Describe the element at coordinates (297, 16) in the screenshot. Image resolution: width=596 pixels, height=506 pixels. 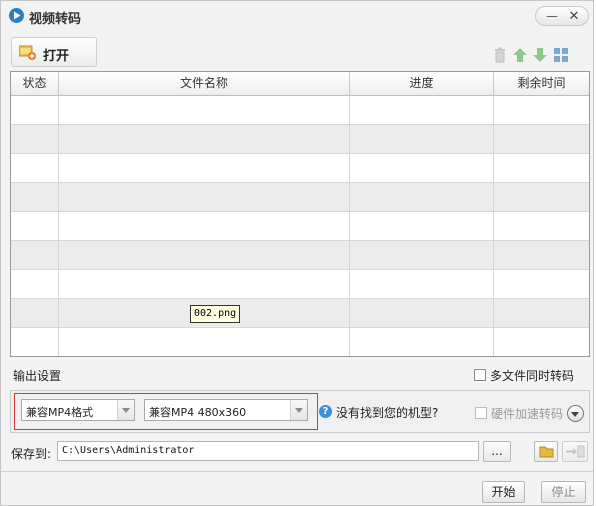
I see `title-bar: 视频转码 — ✕` at that location.